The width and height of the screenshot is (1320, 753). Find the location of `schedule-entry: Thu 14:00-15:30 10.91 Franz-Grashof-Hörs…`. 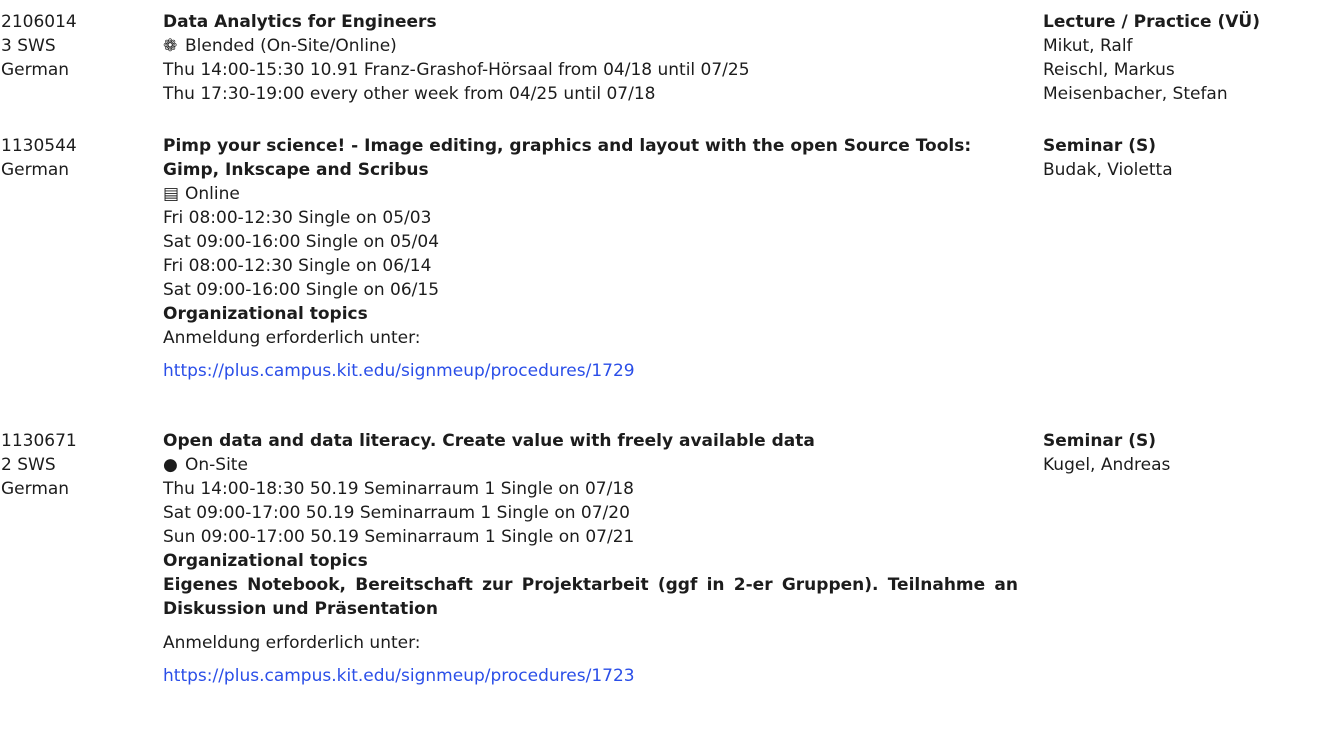

schedule-entry: Thu 14:00-15:30 10.91 Franz-Grashof-Hörs… is located at coordinates (456, 70).